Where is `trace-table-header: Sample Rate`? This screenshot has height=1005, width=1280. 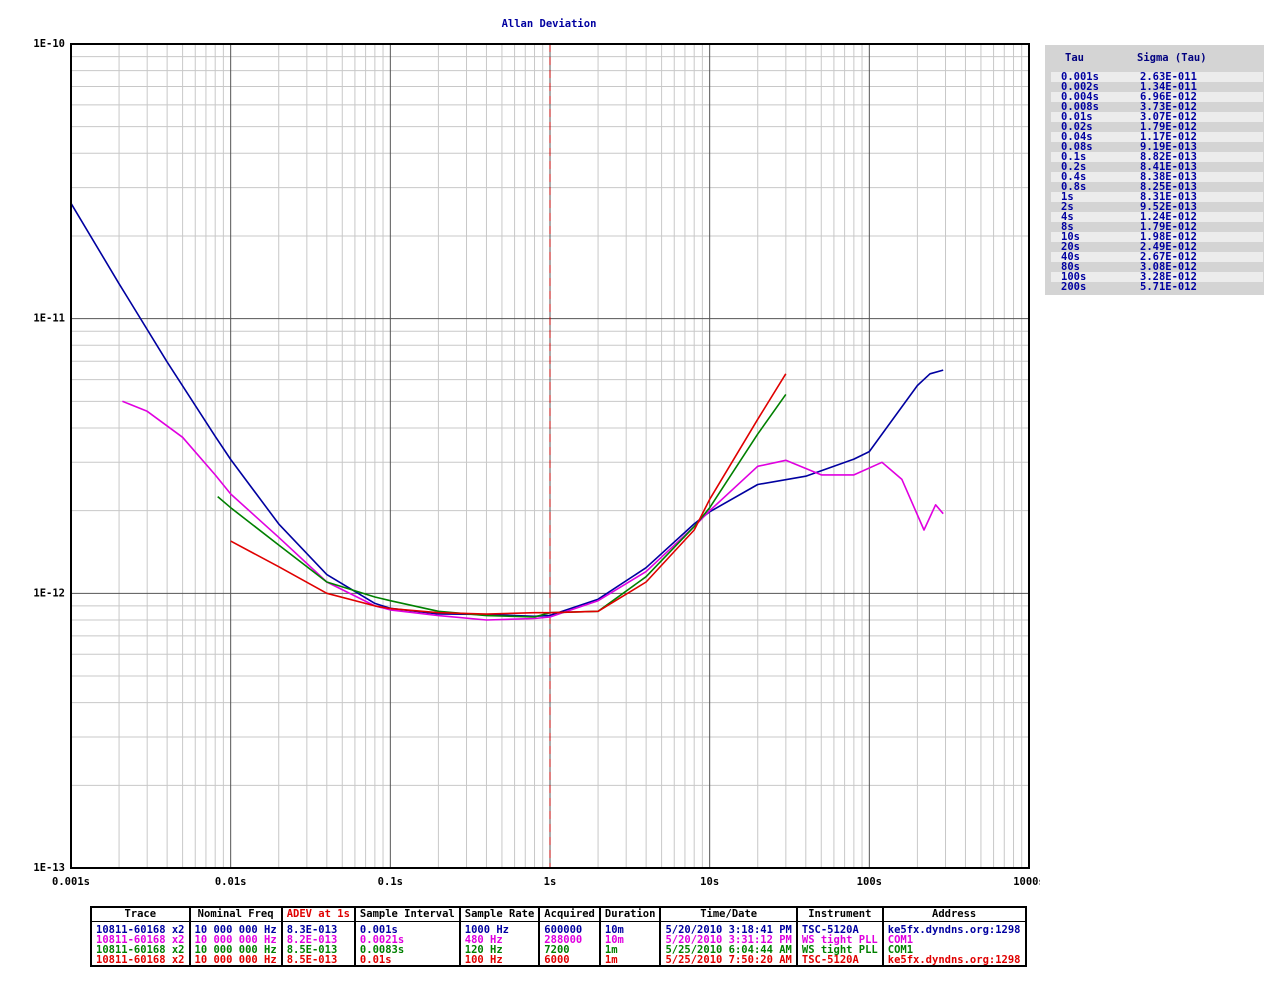 trace-table-header: Sample Rate is located at coordinates (499, 914).